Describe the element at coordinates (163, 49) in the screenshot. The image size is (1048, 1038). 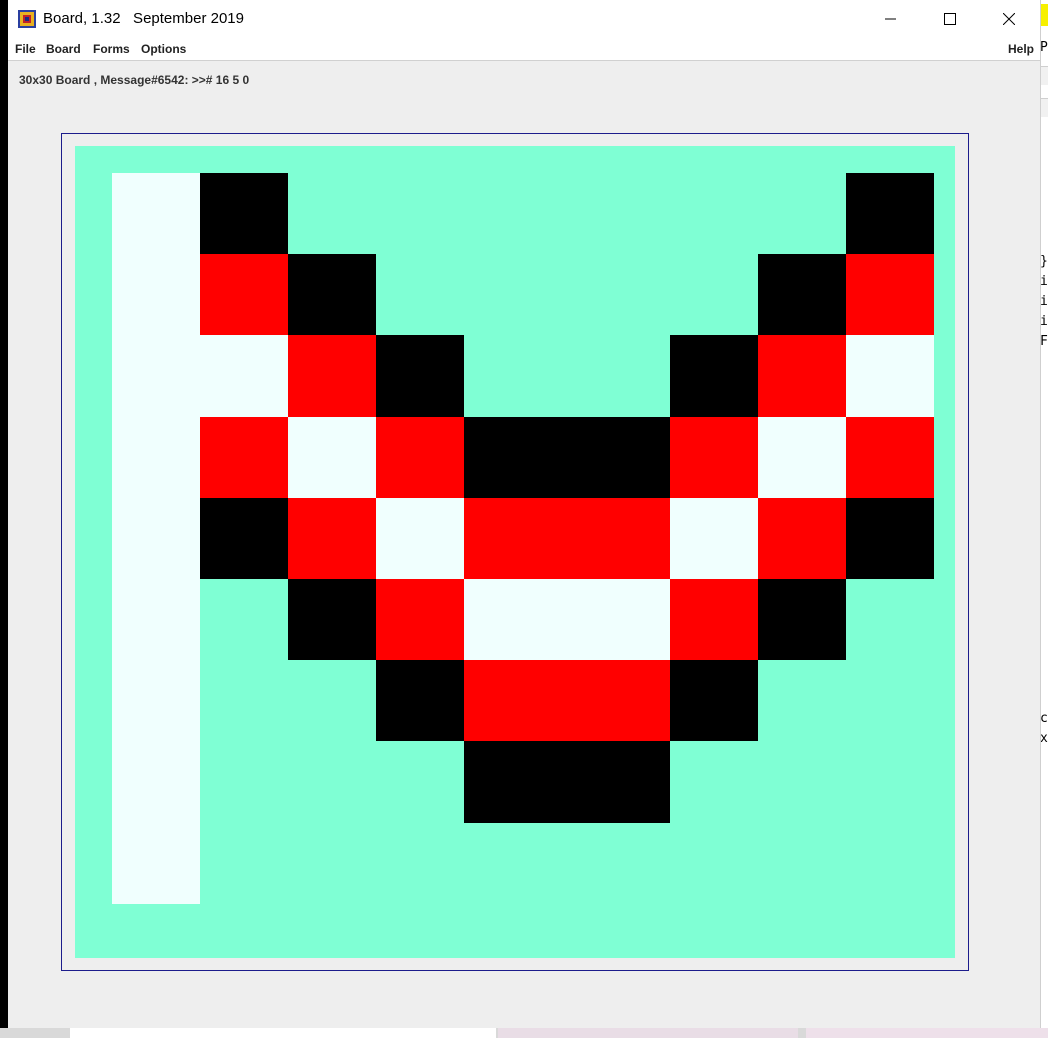
I see `menu-options: Options` at that location.